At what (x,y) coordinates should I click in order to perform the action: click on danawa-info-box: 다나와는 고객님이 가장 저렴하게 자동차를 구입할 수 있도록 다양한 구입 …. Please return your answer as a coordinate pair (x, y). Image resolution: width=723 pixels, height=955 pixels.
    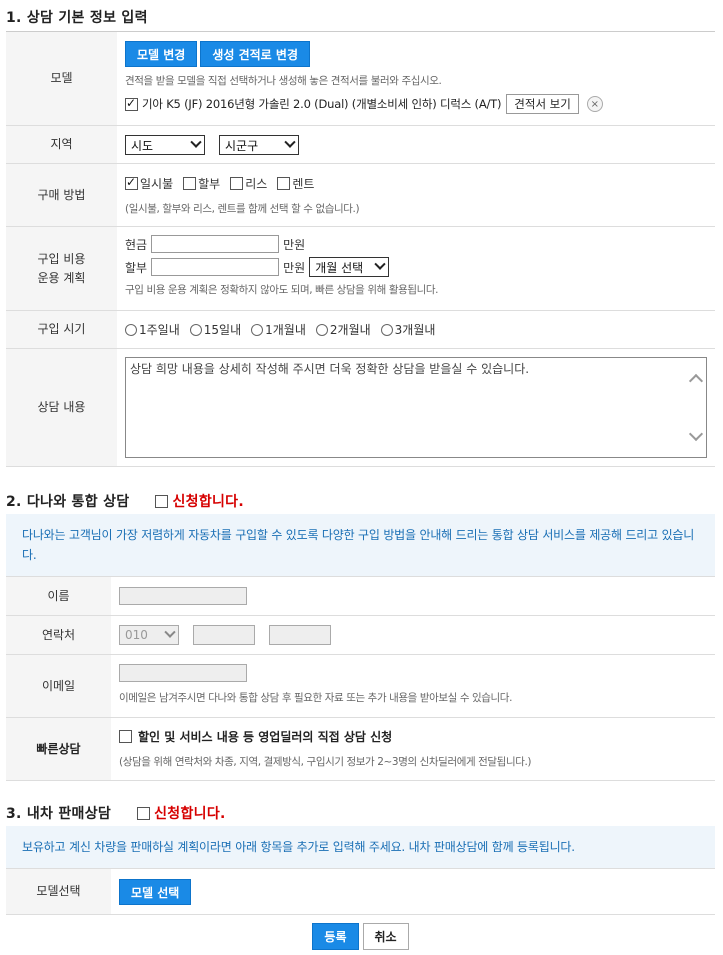
    Looking at the image, I should click on (360, 545).